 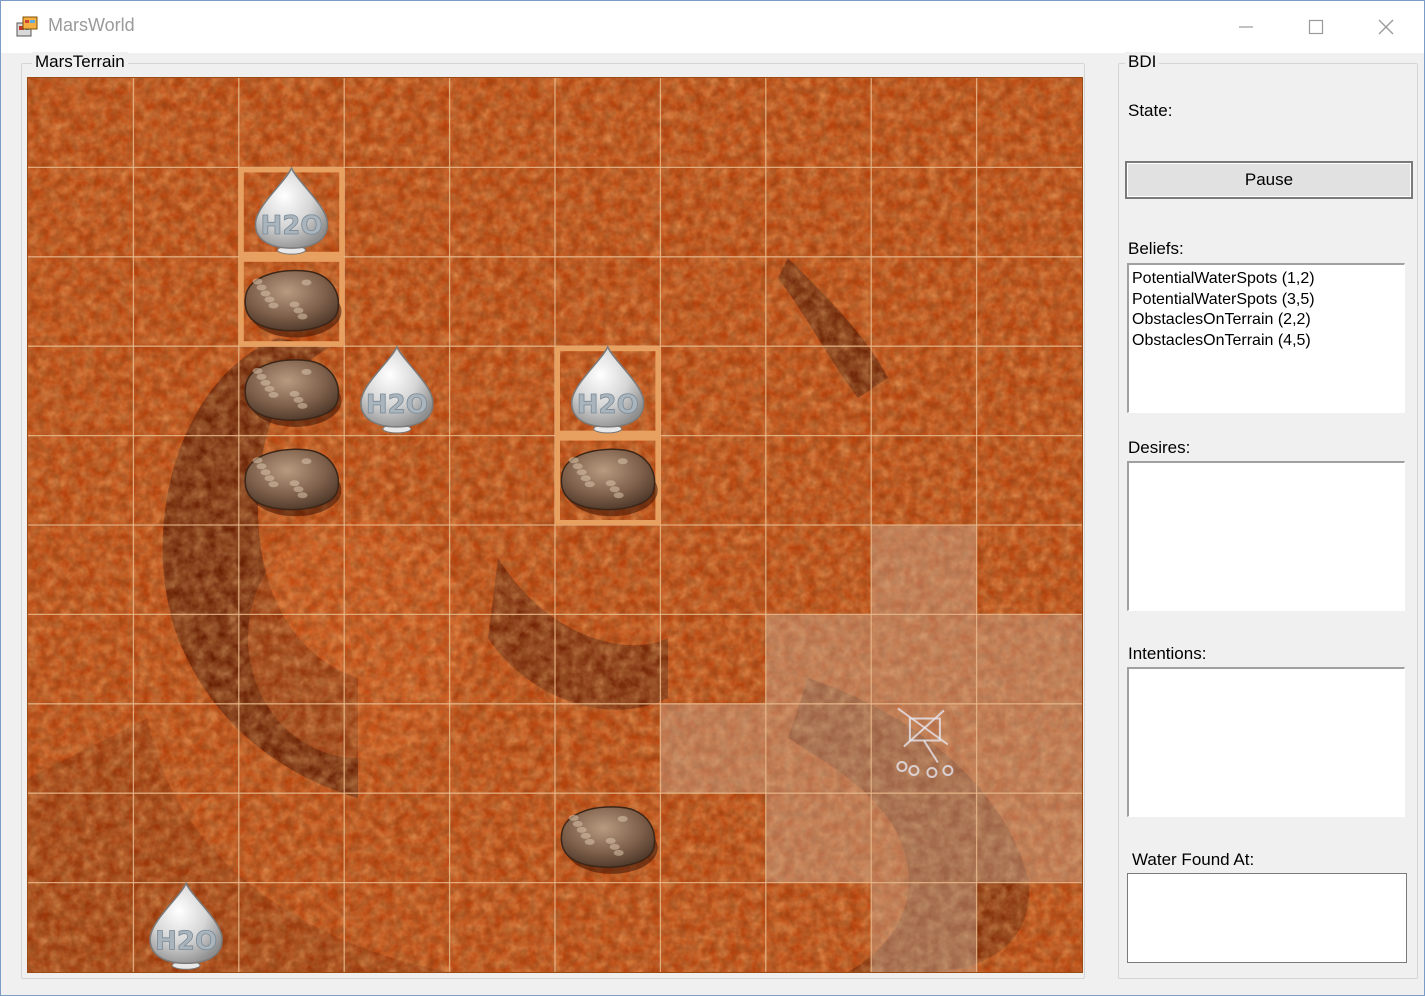 I want to click on maximize-icon, so click(x=1316, y=27).